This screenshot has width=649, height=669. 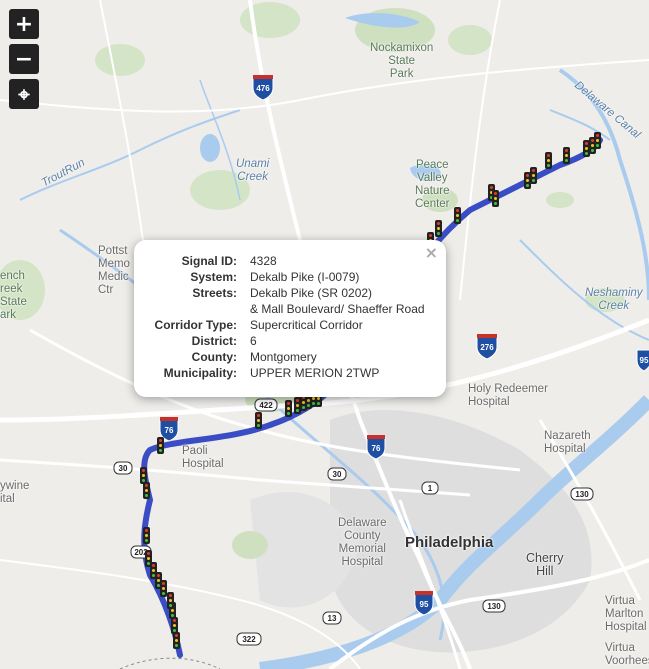 What do you see at coordinates (200, 373) in the screenshot?
I see `popup-row-key: Municipality:` at bounding box center [200, 373].